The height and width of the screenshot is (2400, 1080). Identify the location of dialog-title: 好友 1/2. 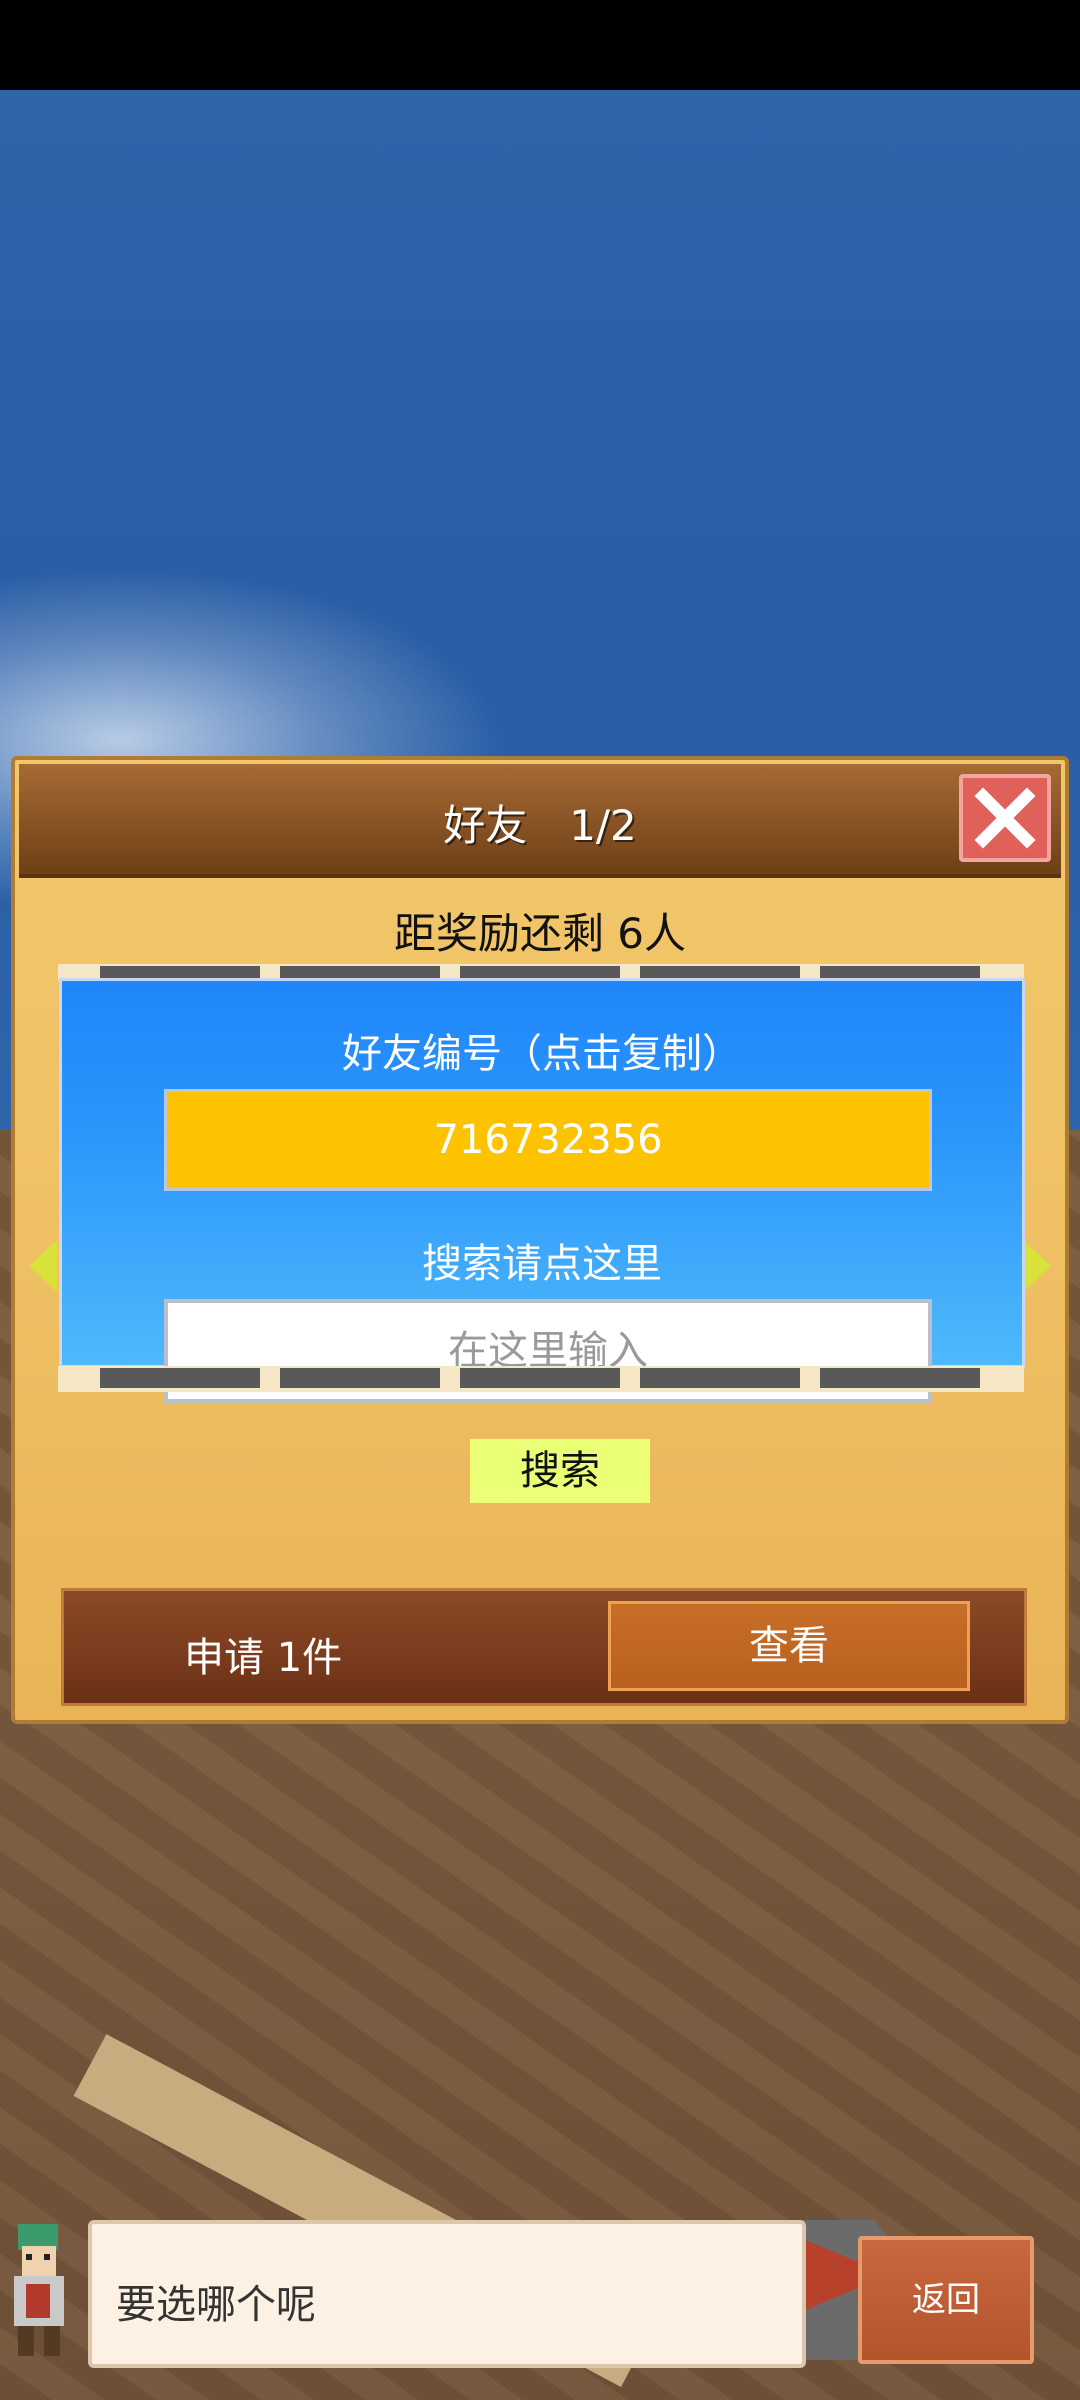
(540, 825).